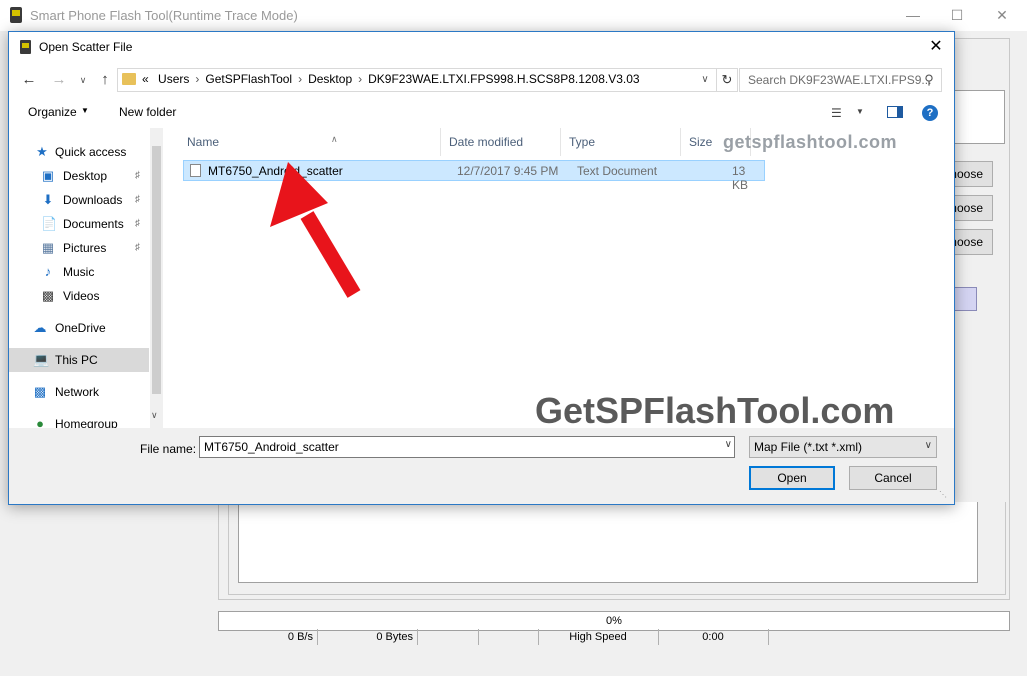  I want to click on file-name-label: File name:, so click(168, 449).